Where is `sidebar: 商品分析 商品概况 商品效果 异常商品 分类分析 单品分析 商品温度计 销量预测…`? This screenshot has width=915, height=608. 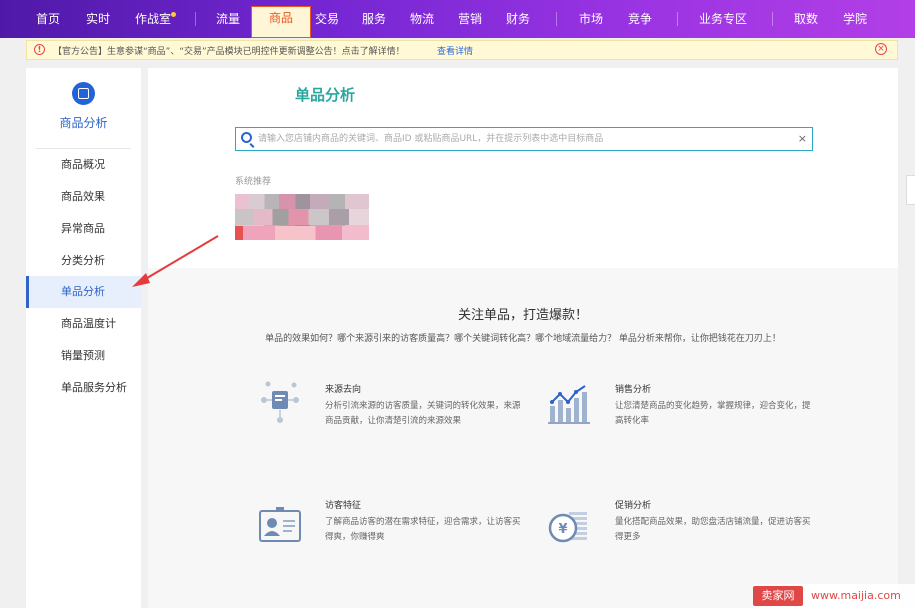 sidebar: 商品分析 商品概况 商品效果 异常商品 分类分析 单品分析 商品温度计 销量预测… is located at coordinates (83, 338).